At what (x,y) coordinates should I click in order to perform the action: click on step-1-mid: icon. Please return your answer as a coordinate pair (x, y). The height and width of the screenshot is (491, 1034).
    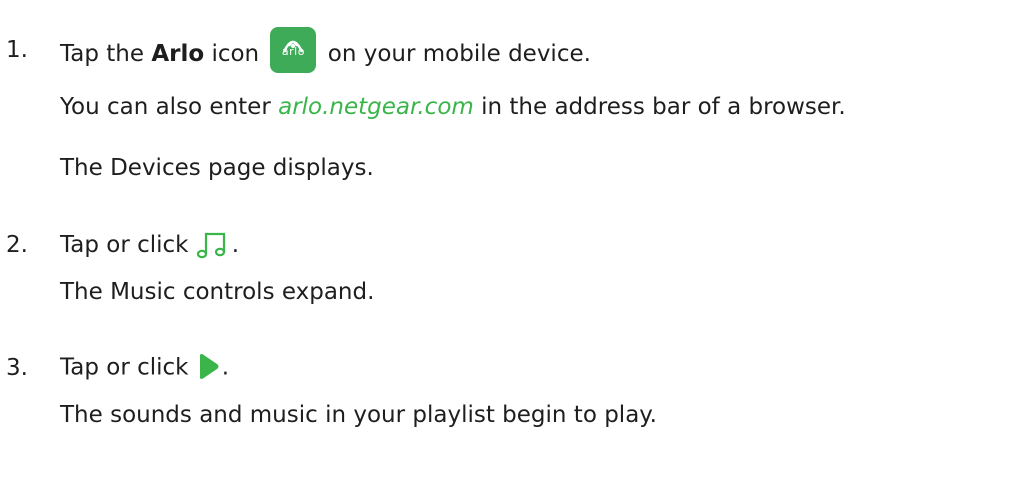
    Looking at the image, I should click on (235, 54).